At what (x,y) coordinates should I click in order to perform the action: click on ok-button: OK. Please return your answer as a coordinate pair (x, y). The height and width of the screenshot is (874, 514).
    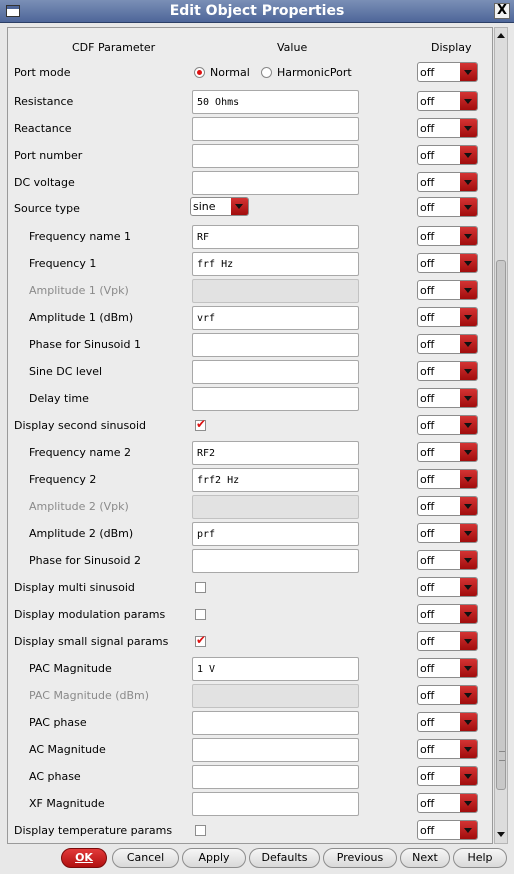
    Looking at the image, I should click on (84, 858).